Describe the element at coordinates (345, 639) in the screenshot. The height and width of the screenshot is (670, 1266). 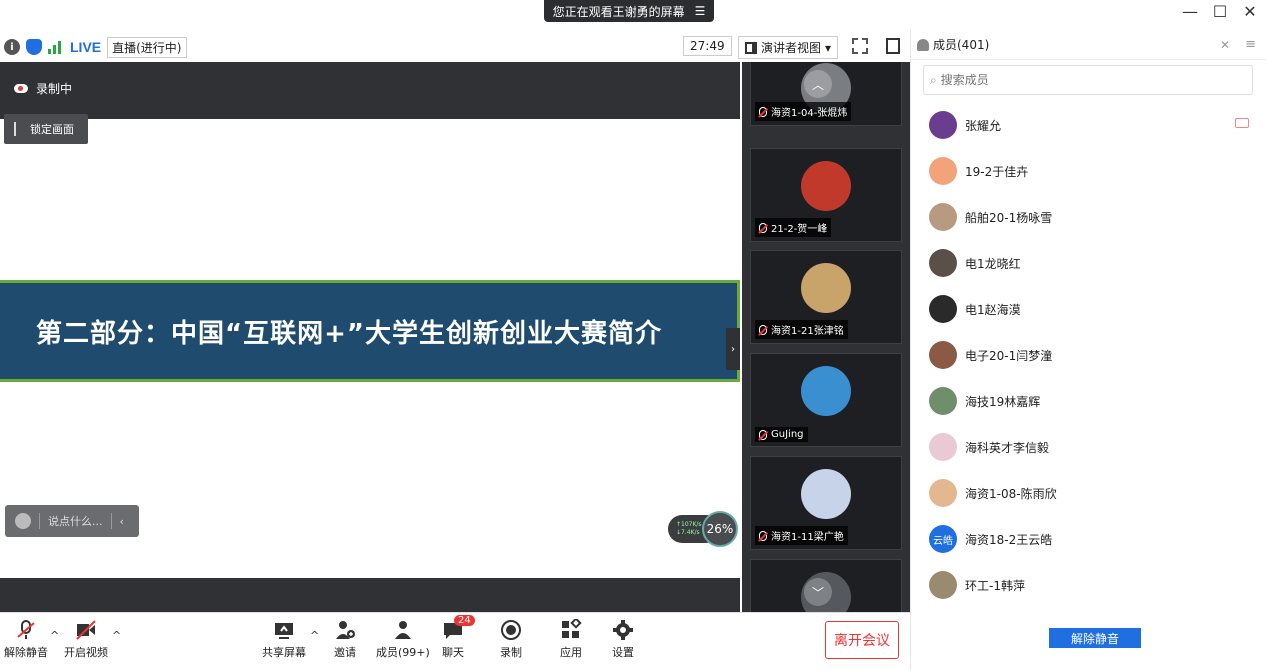
I see `invite-button: 邀请` at that location.